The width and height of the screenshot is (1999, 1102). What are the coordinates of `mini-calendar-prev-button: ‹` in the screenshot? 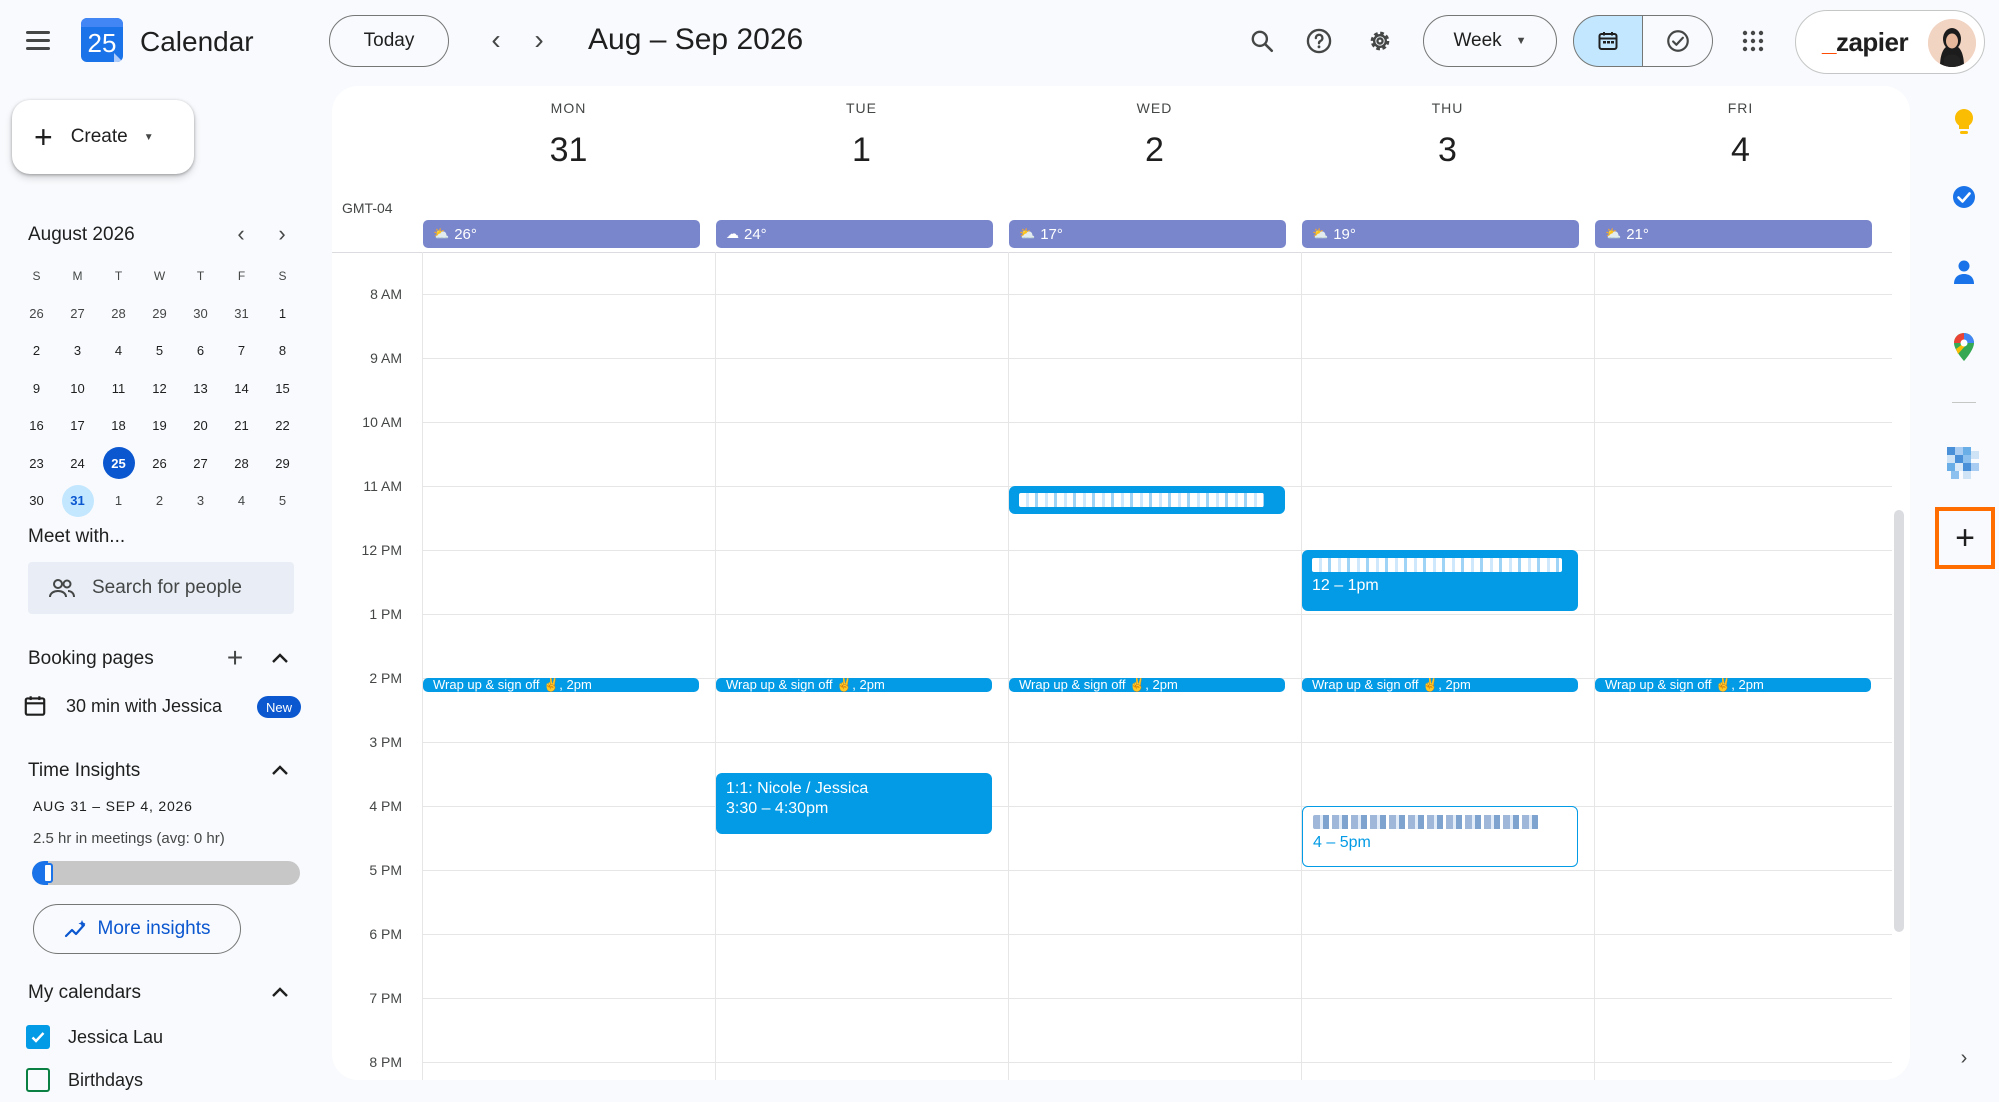 It's located at (241, 234).